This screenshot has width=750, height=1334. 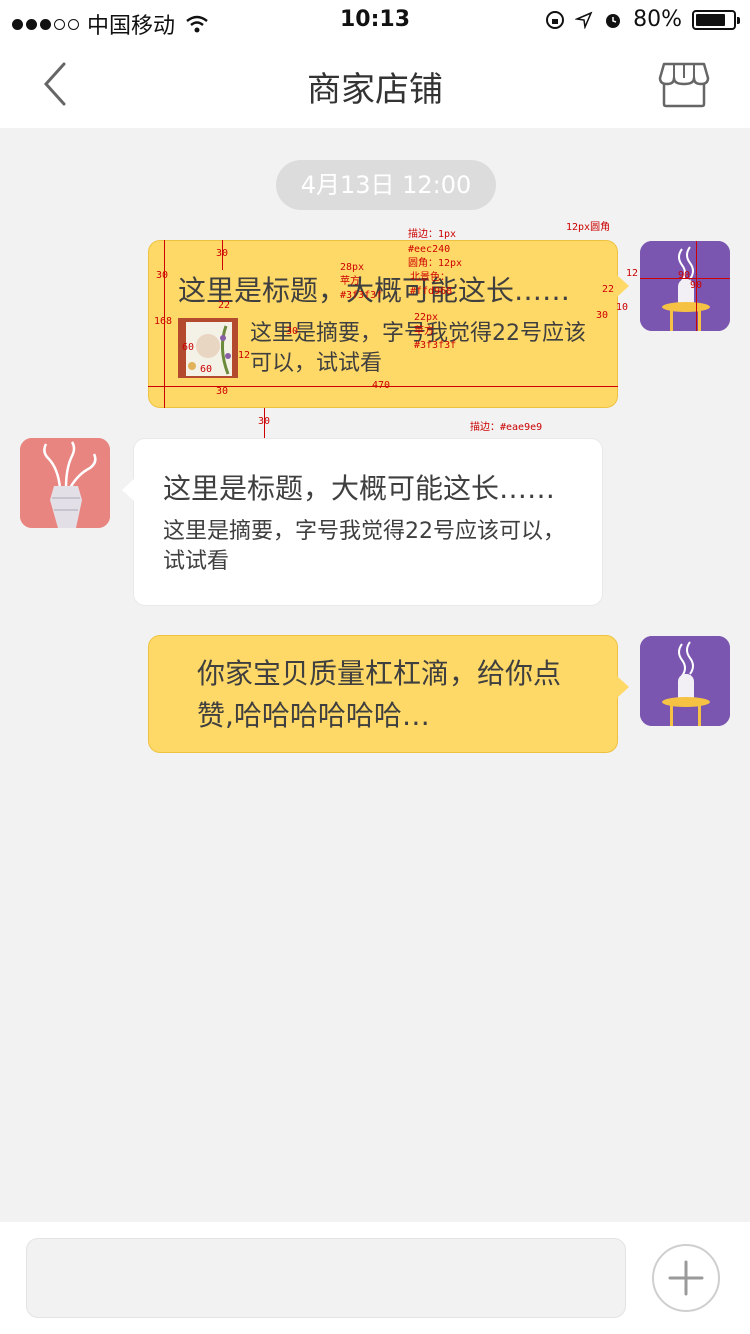 What do you see at coordinates (375, 90) in the screenshot?
I see `page-title: 商家店铺` at bounding box center [375, 90].